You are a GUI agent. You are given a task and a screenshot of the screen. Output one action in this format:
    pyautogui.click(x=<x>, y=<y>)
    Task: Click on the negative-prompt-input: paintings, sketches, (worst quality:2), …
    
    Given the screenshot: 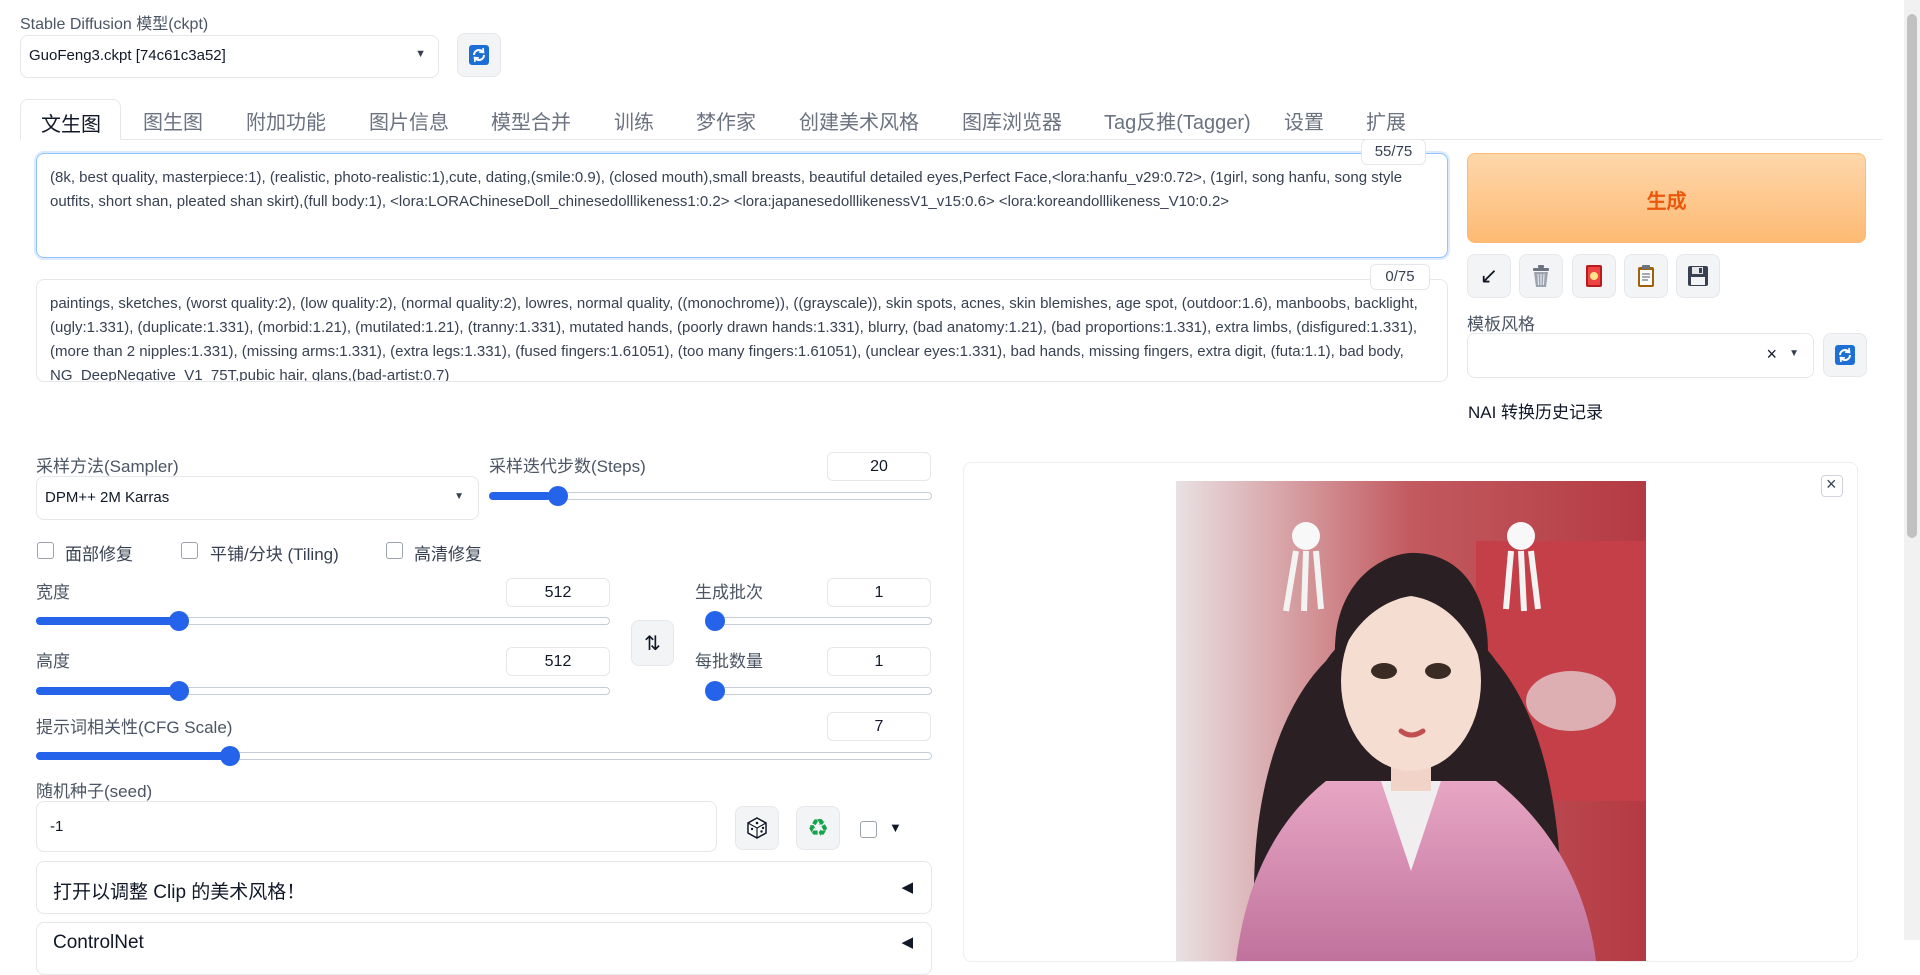 What is the action you would take?
    pyautogui.click(x=742, y=330)
    